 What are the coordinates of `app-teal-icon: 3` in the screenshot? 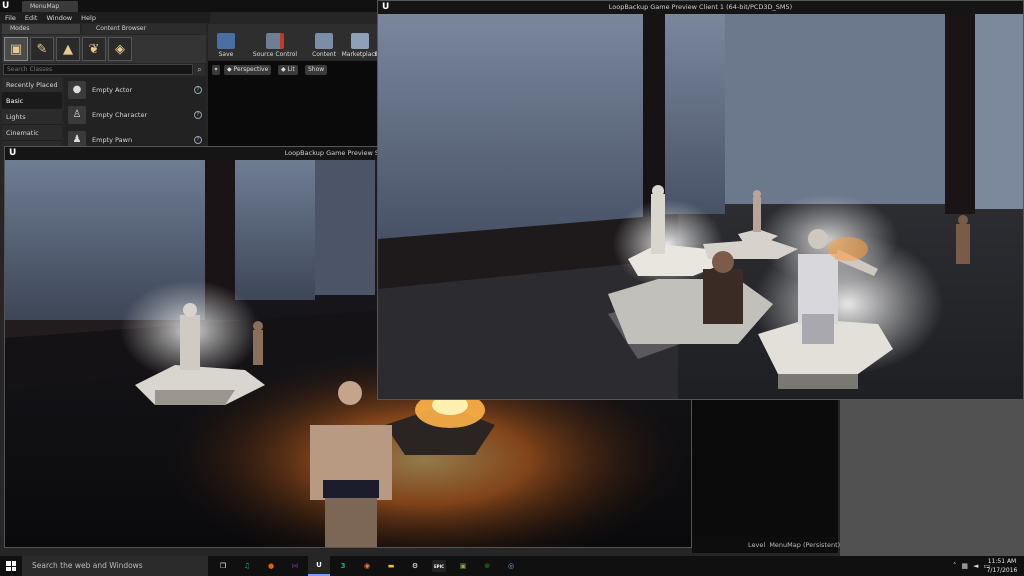 It's located at (343, 566).